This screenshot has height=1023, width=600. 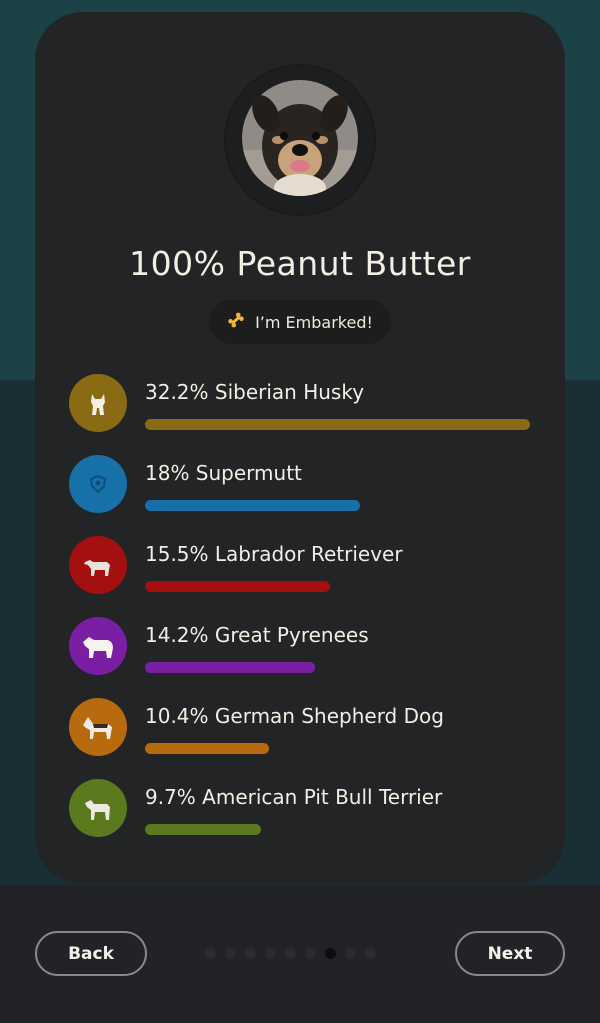 What do you see at coordinates (223, 473) in the screenshot?
I see `breed-label: 18% Supermutt` at bounding box center [223, 473].